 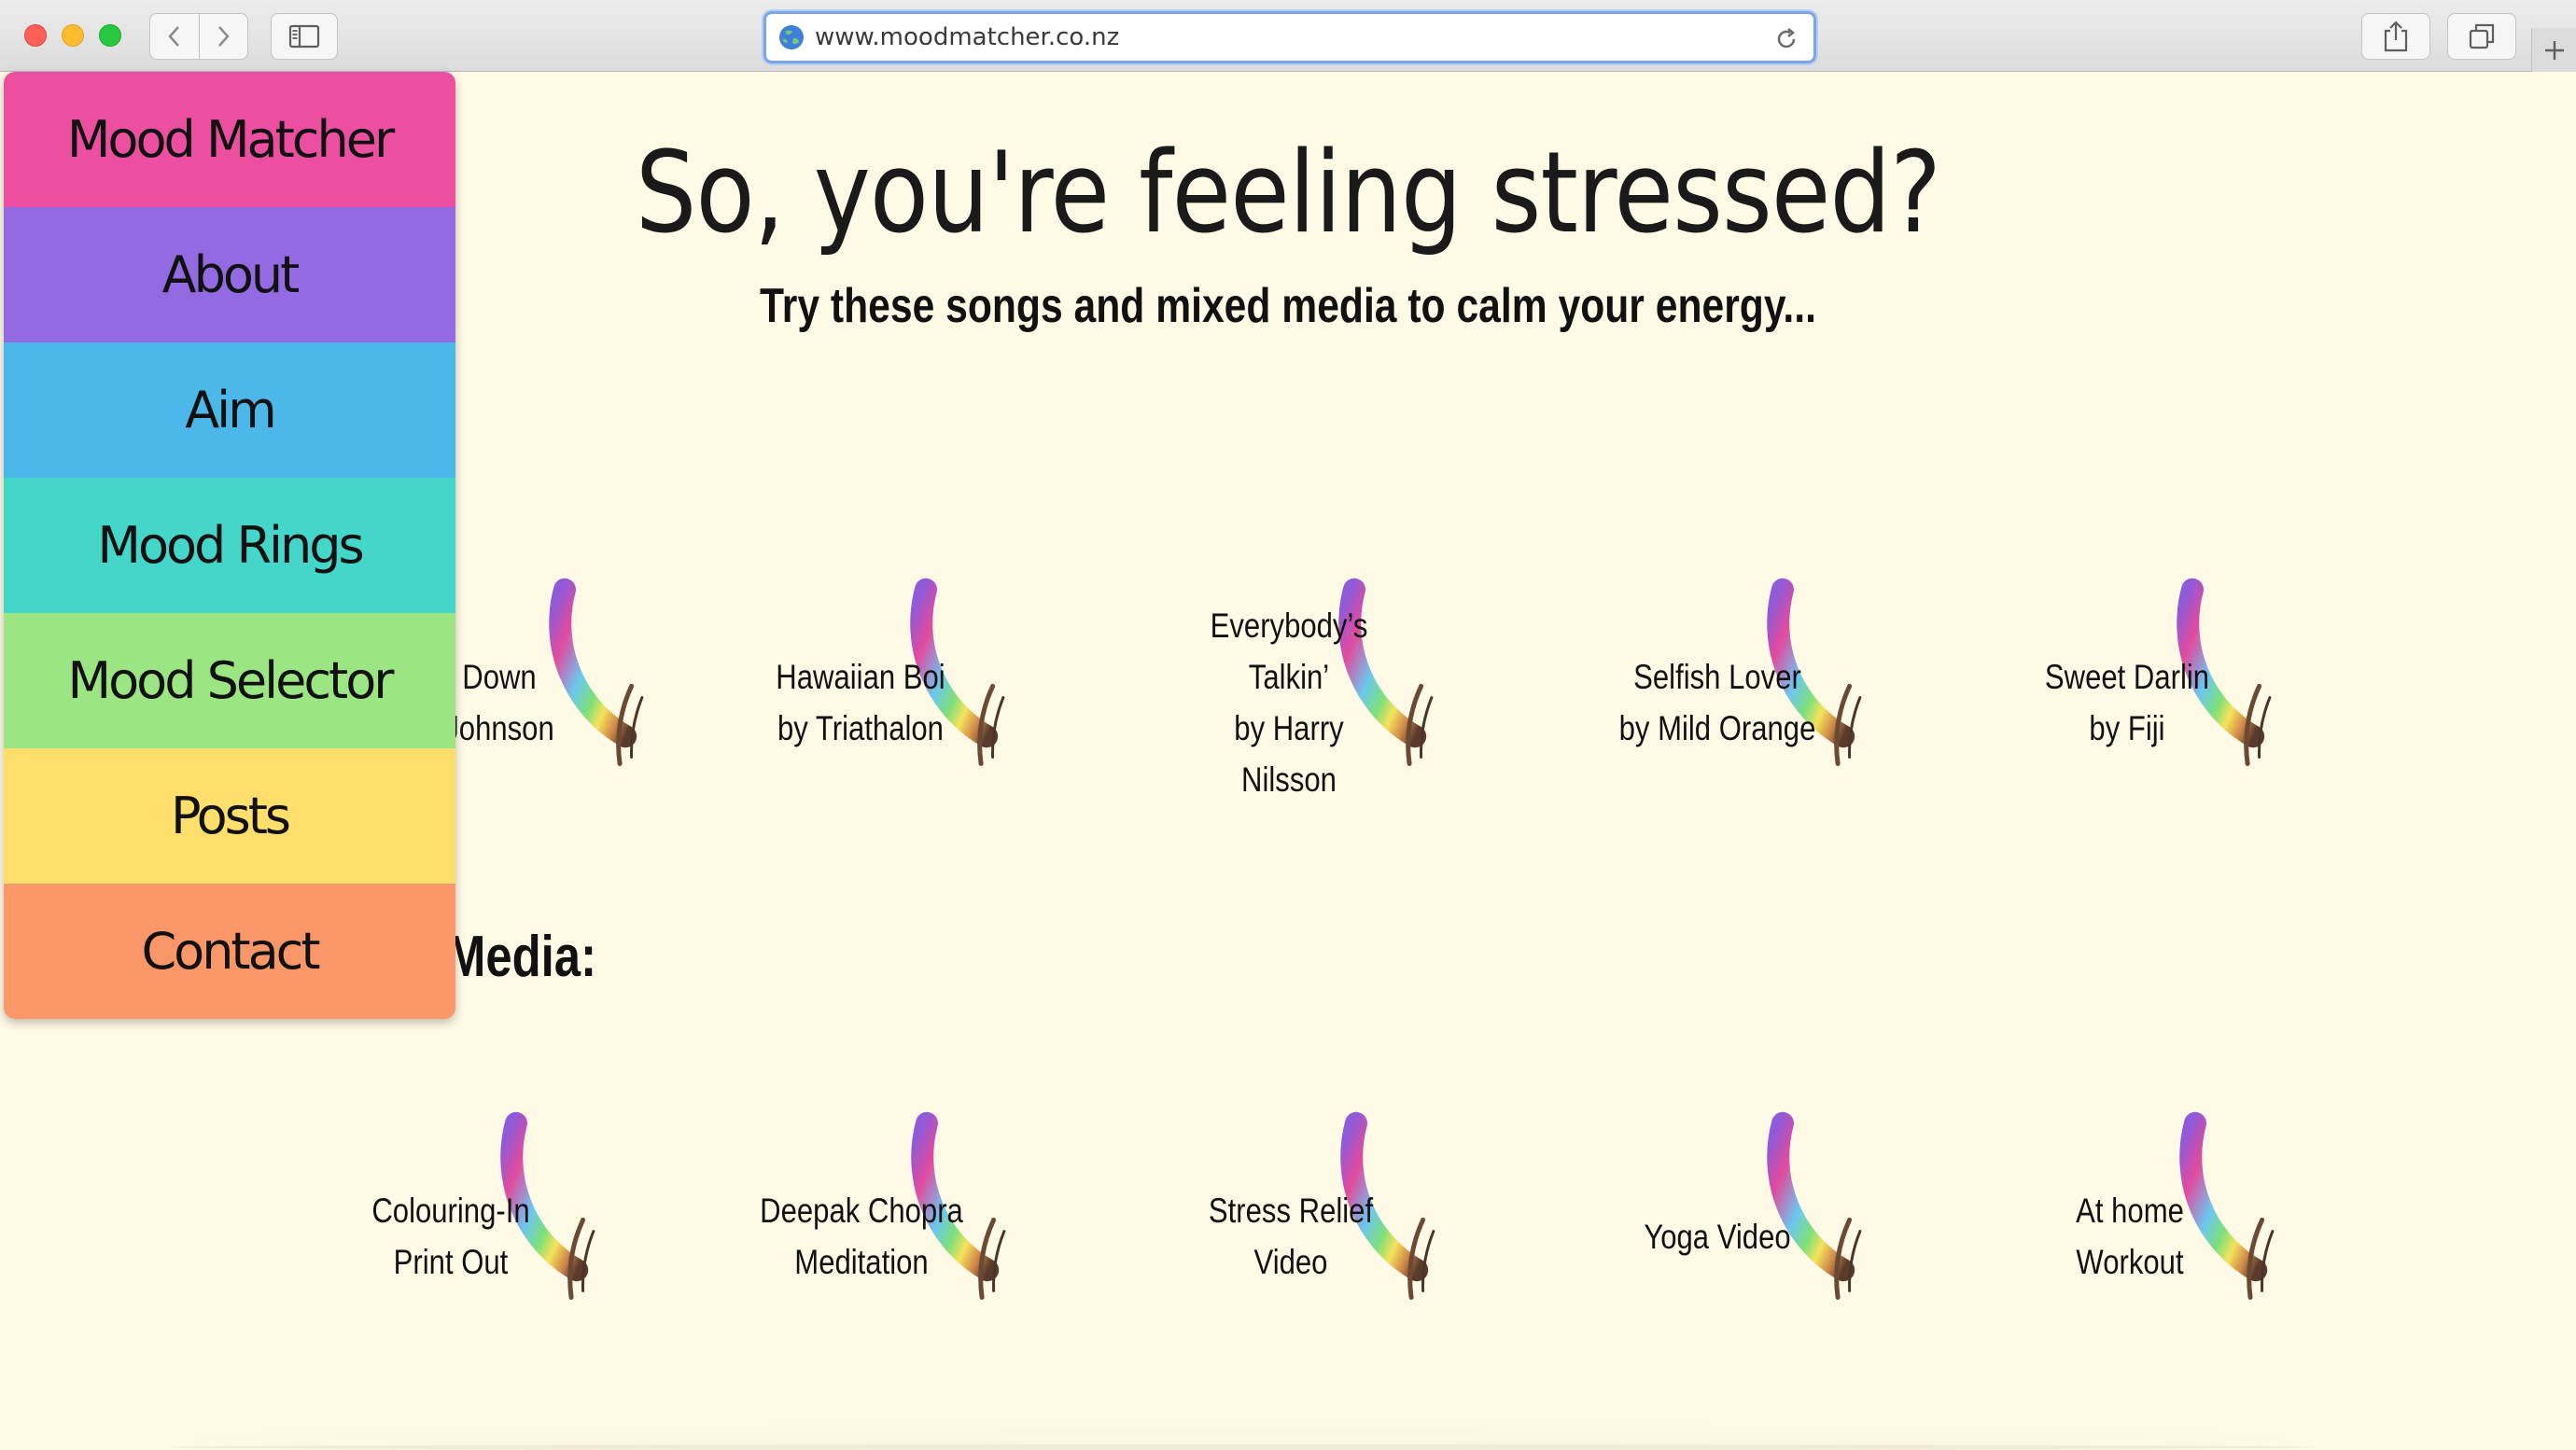 What do you see at coordinates (1241, 1447) in the screenshot?
I see `page-bottom-shadow` at bounding box center [1241, 1447].